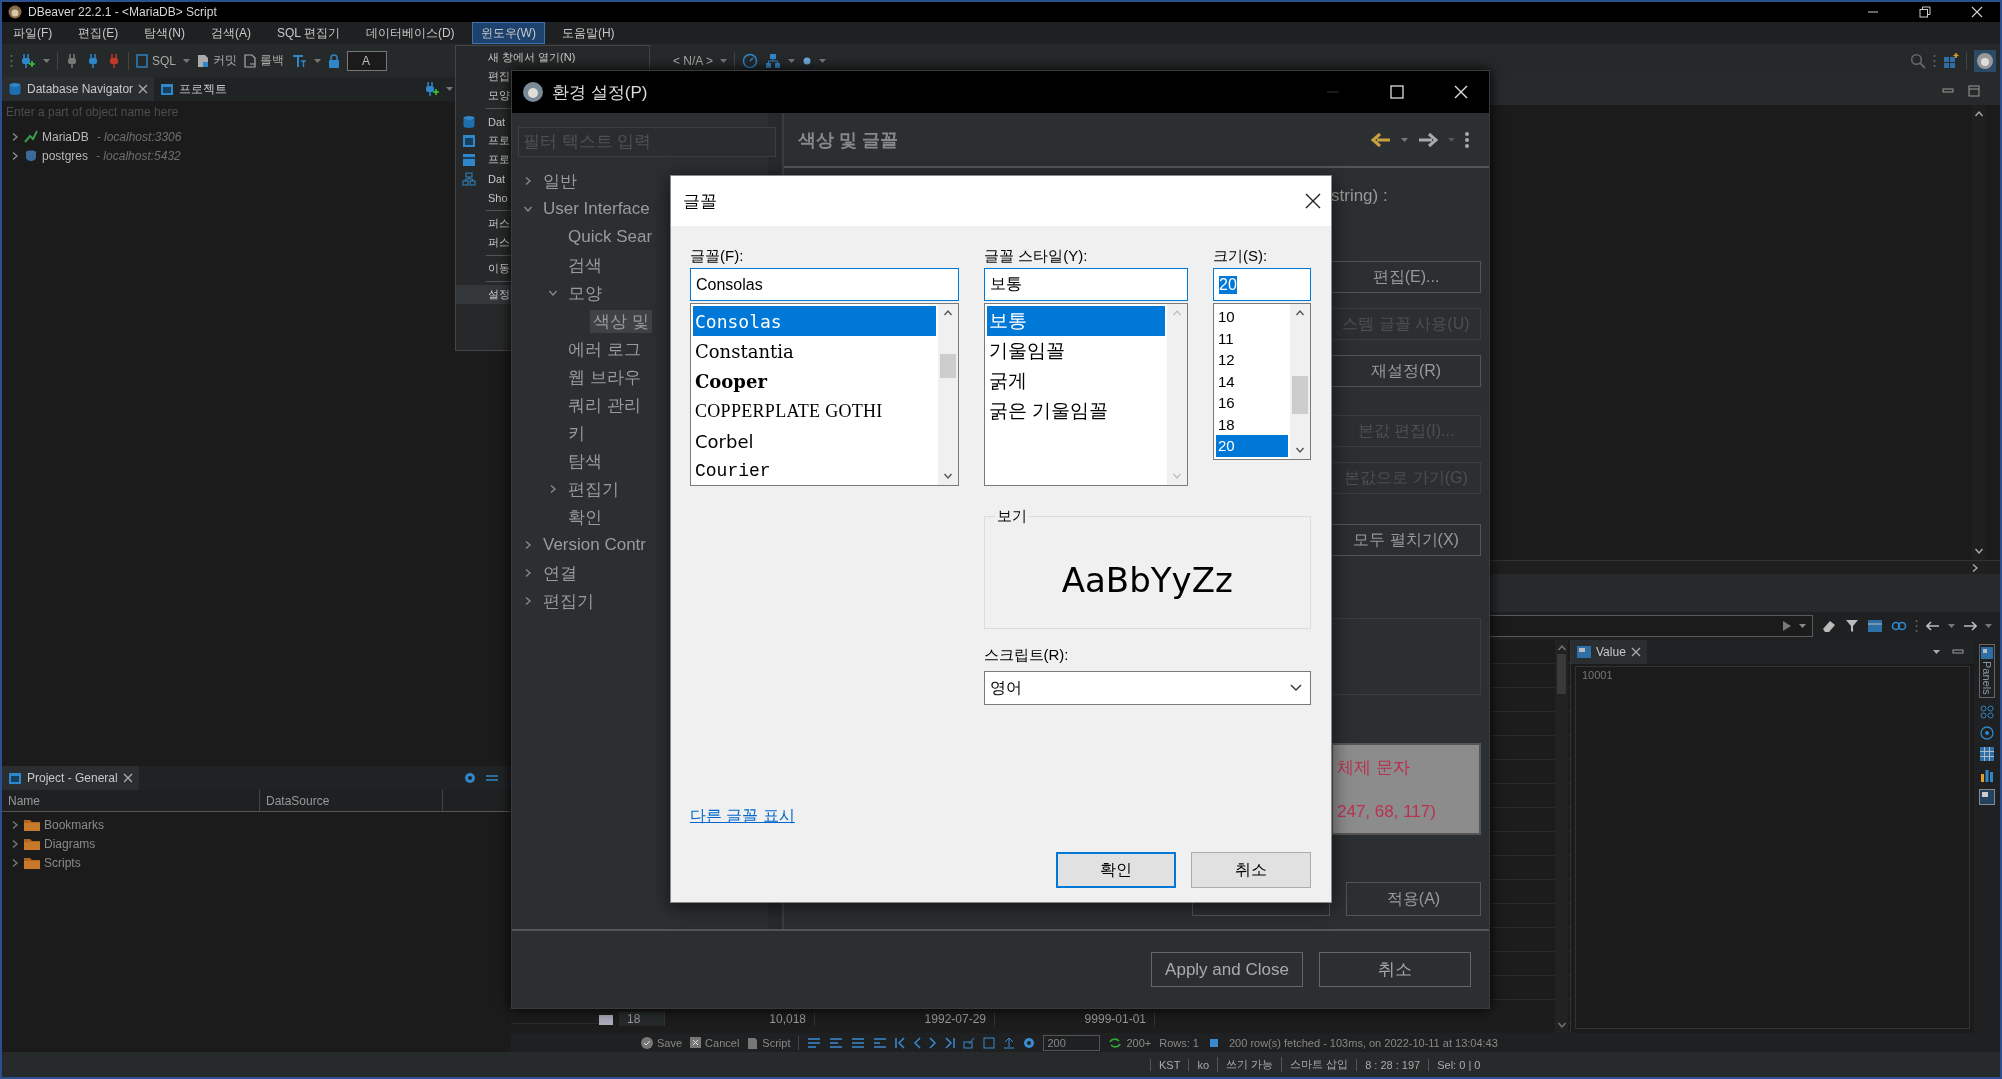  Describe the element at coordinates (600, 92) in the screenshot. I see `dialog-title: 환경 설정(P)` at that location.